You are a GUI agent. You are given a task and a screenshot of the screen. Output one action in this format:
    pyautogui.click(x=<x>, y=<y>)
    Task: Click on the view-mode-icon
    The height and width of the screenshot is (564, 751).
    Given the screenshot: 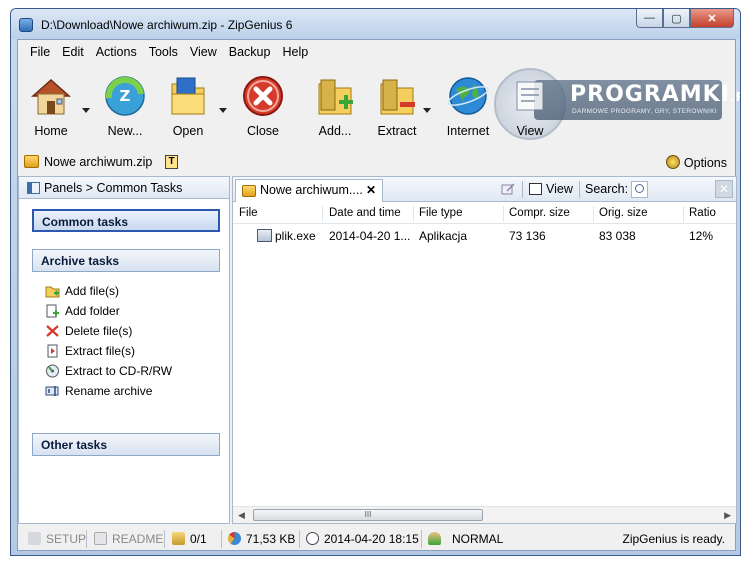 What is the action you would take?
    pyautogui.click(x=535, y=189)
    